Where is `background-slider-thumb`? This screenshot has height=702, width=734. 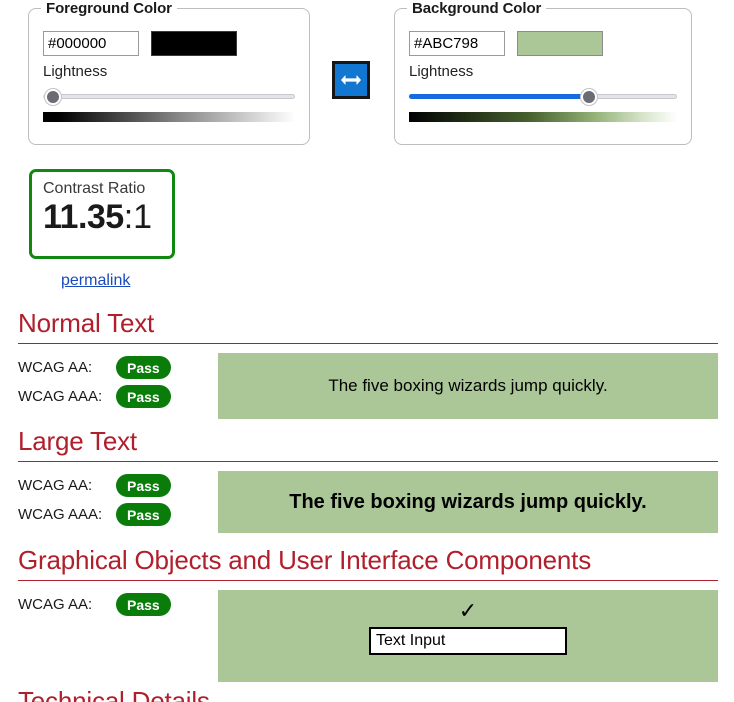
background-slider-thumb is located at coordinates (588, 97).